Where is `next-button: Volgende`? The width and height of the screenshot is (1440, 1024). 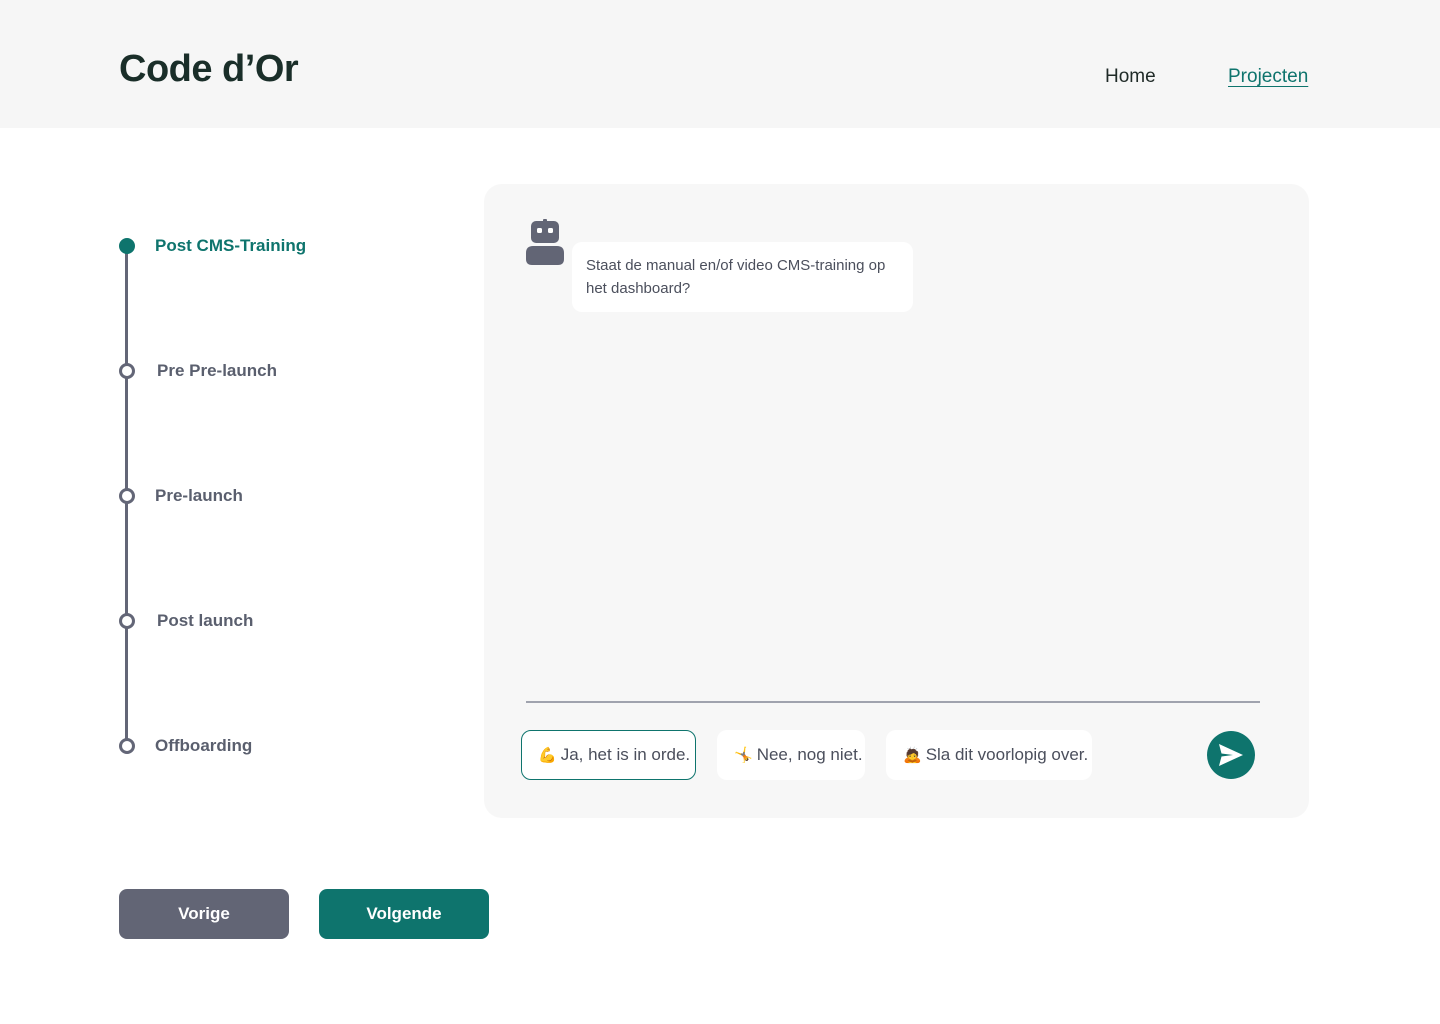
next-button: Volgende is located at coordinates (404, 914).